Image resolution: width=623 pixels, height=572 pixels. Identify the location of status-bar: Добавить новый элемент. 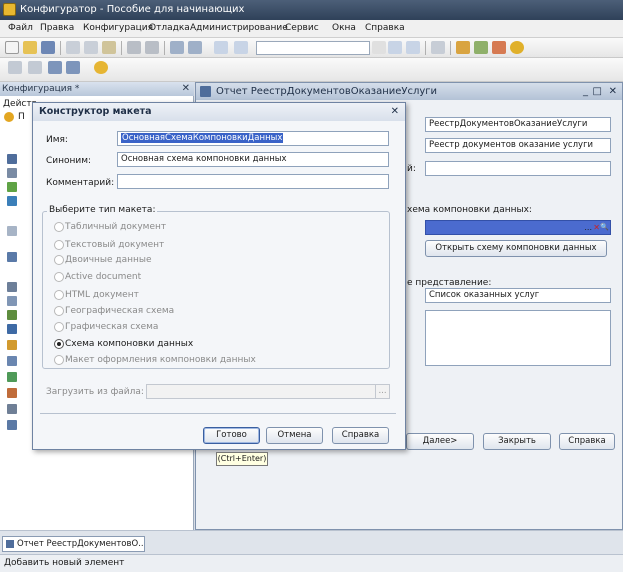
(311, 563).